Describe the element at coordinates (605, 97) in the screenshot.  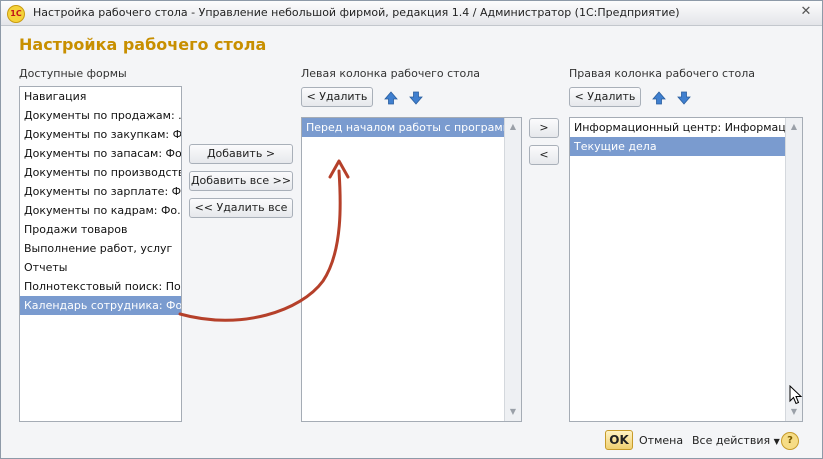
I see `right-remove-button: < Удалить` at that location.